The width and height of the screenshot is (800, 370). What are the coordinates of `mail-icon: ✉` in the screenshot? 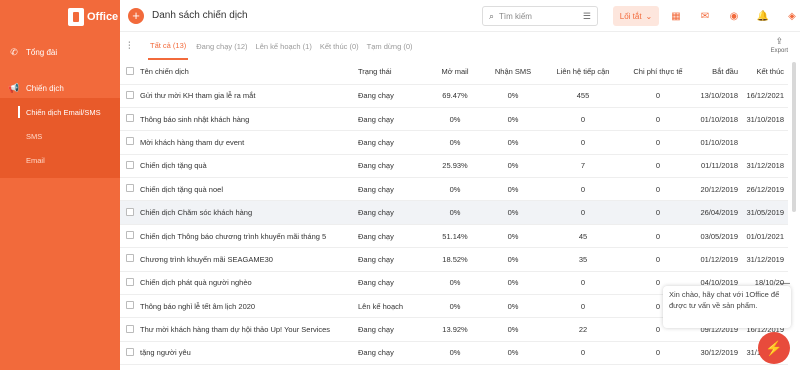 It's located at (705, 16).